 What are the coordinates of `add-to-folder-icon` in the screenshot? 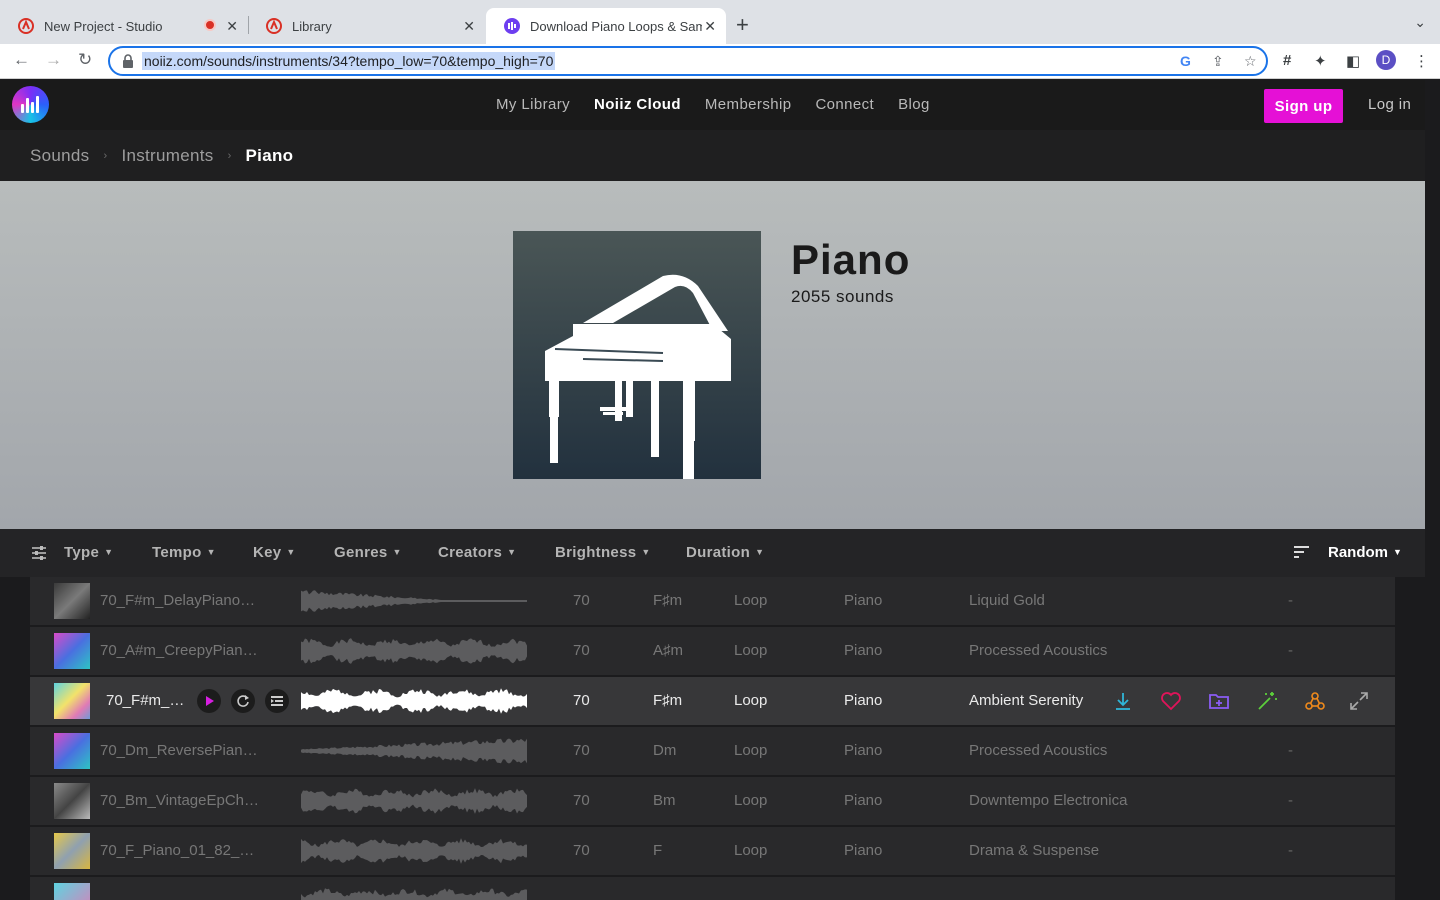 It's located at (1219, 701).